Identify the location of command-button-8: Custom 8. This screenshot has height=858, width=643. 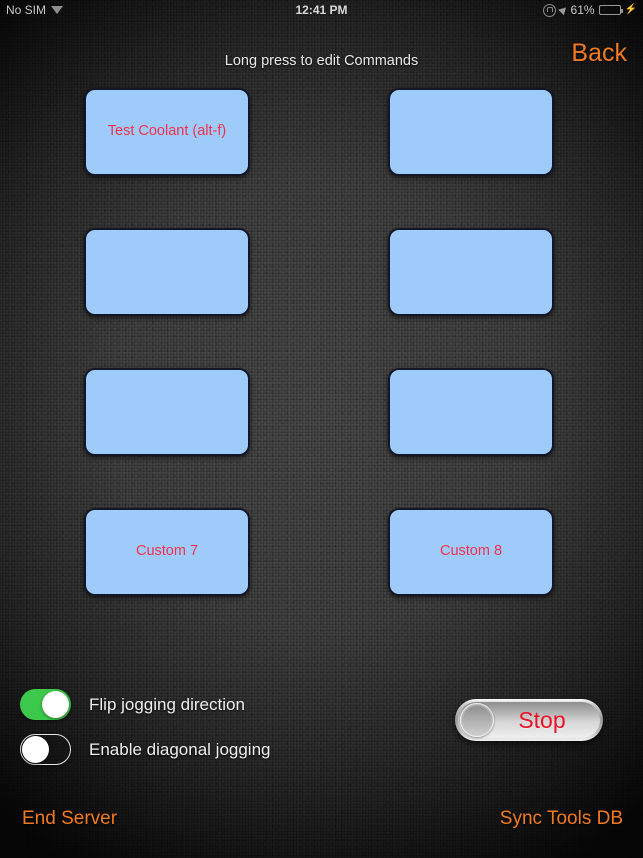
(471, 552).